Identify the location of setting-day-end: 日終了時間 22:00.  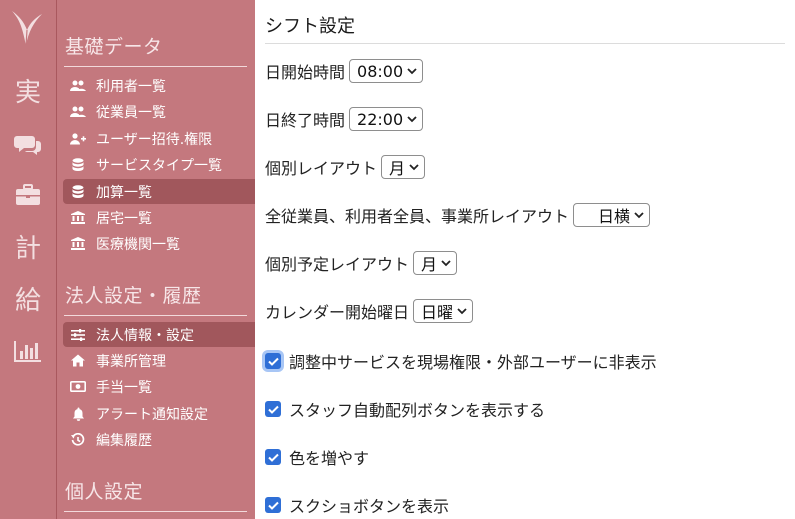
(344, 119).